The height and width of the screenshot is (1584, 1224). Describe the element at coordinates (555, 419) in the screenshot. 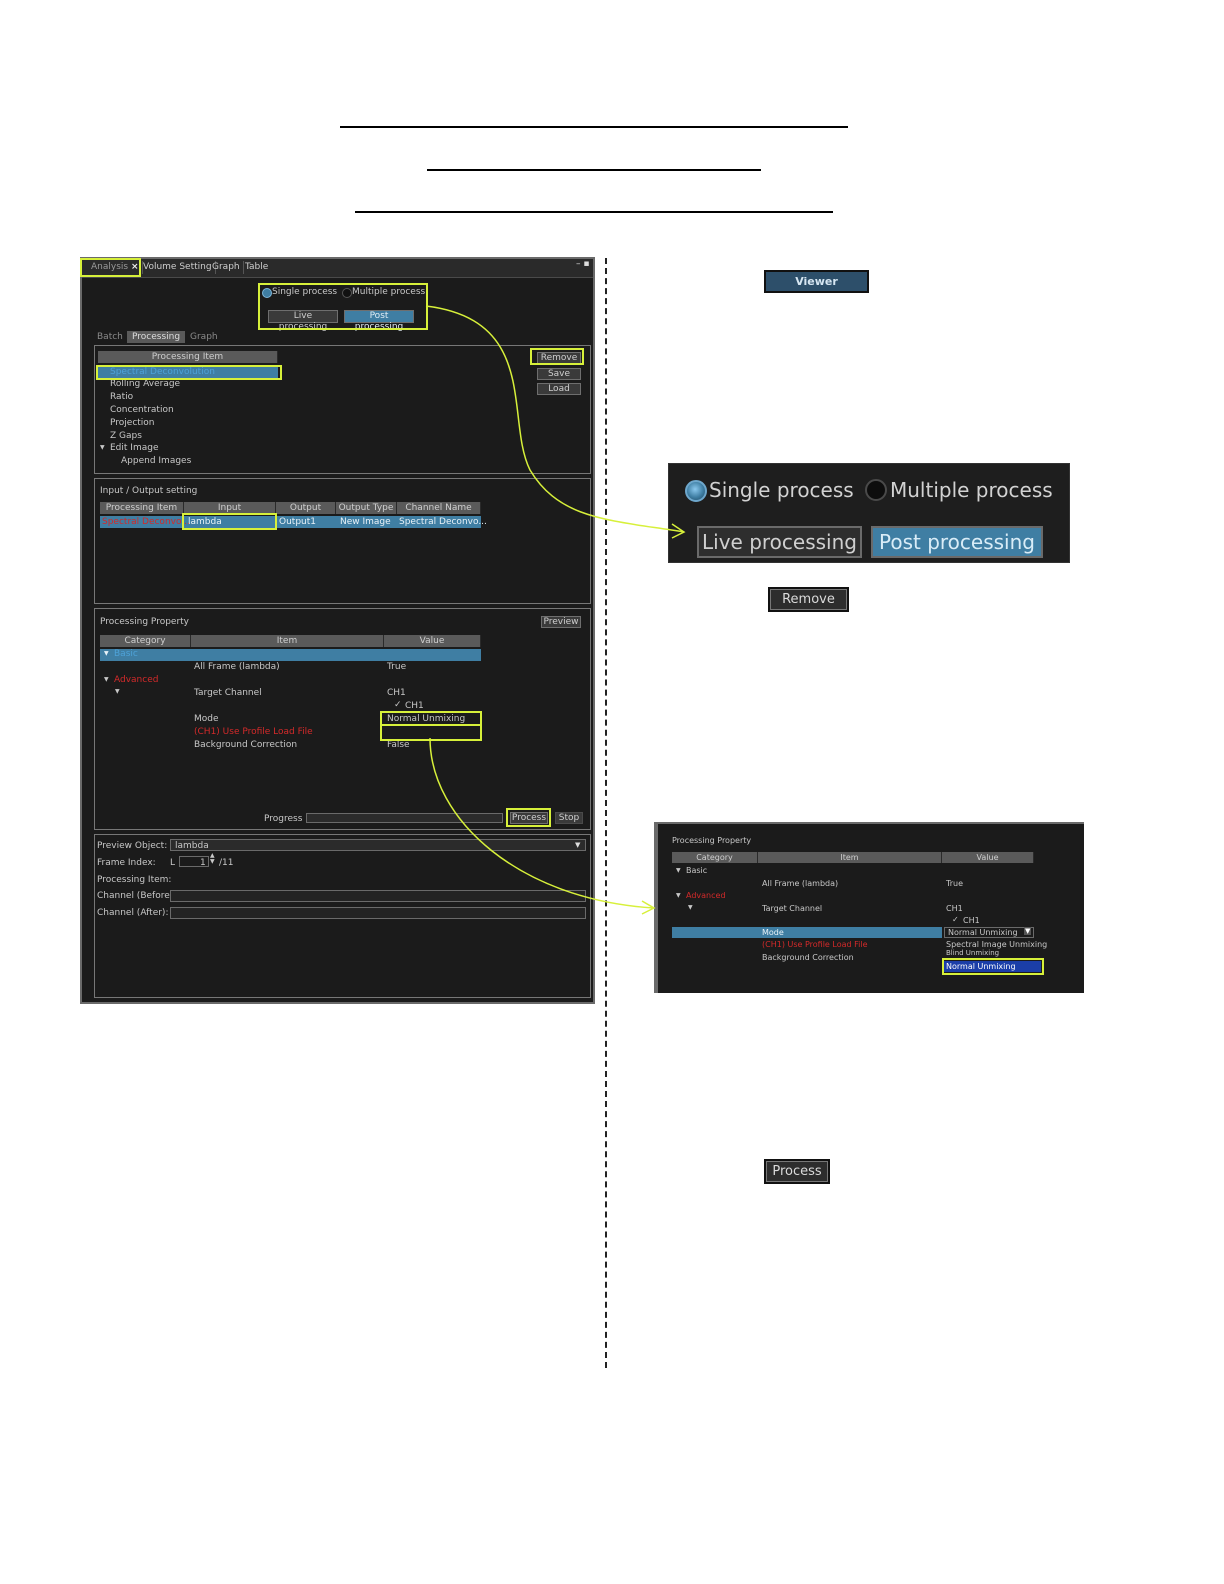

I see `connector-arrow-process-mode` at that location.